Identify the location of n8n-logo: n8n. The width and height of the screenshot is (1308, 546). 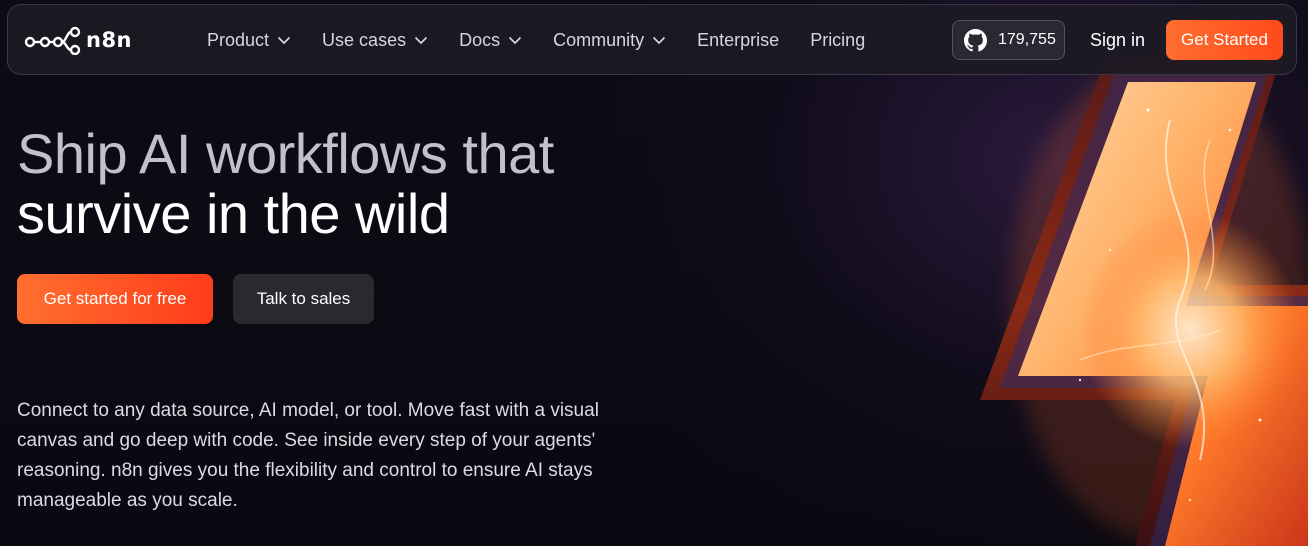
(78, 40).